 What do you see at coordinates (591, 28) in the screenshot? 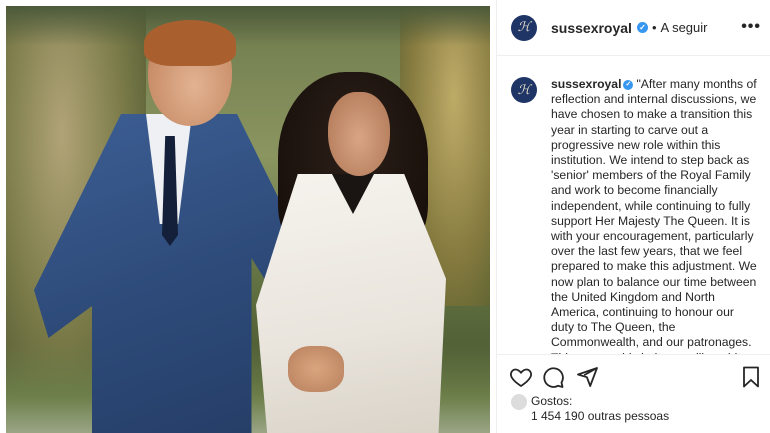
I see `header-username-link: sussexroyal` at bounding box center [591, 28].